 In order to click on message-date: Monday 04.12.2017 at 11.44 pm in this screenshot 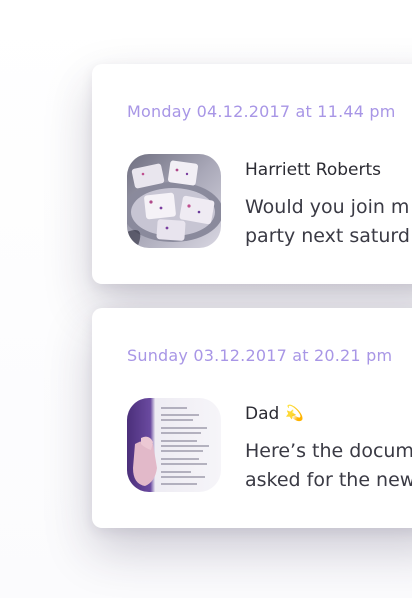, I will do `click(261, 111)`.